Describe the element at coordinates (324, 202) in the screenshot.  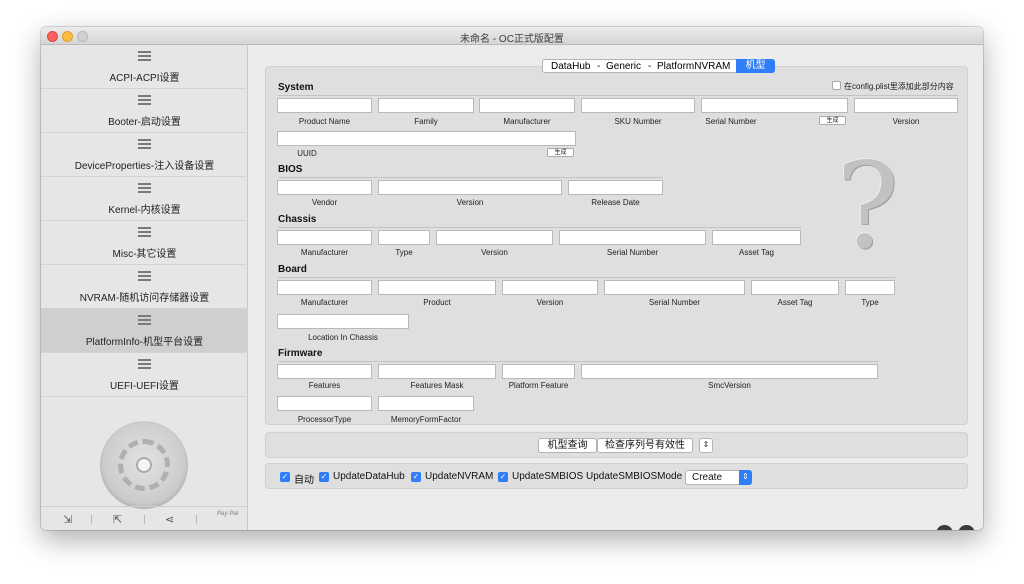
I see `label-bios-vendor: Vendor` at that location.